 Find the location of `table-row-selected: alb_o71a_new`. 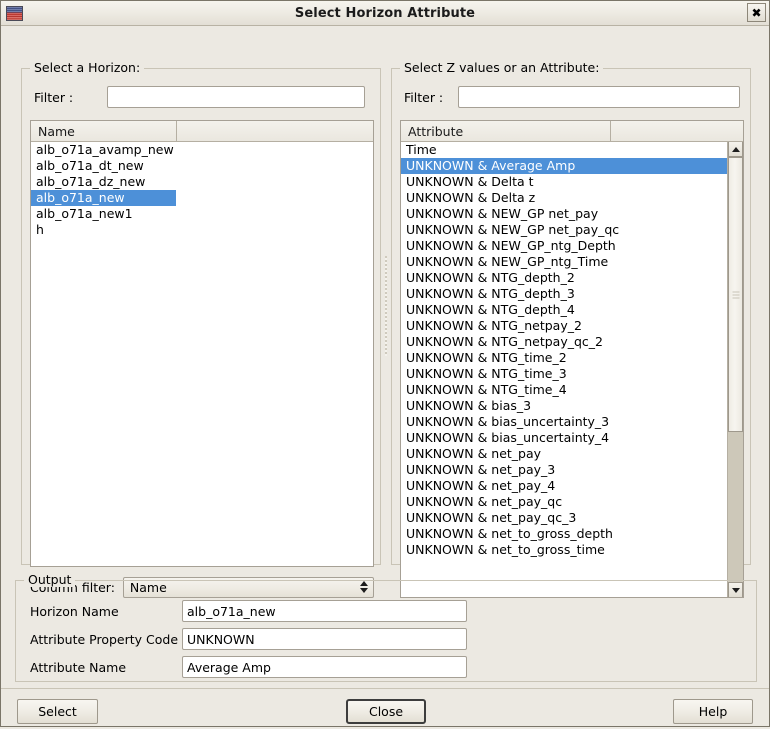

table-row-selected: alb_o71a_new is located at coordinates (103, 198).